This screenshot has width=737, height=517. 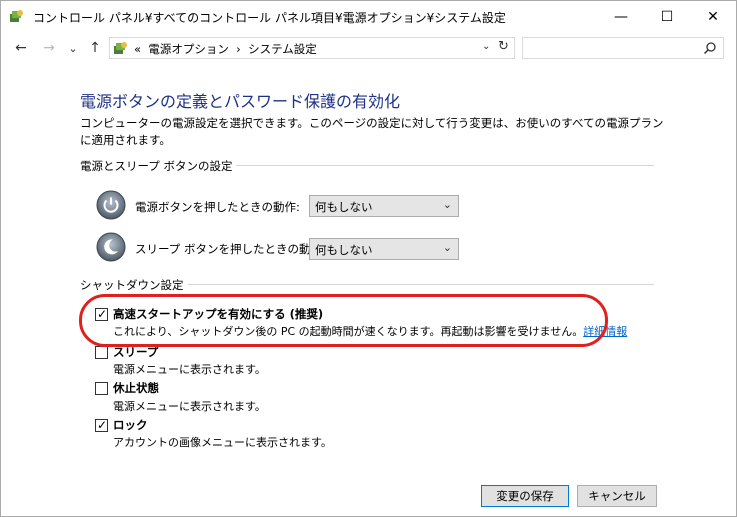 What do you see at coordinates (525, 496) in the screenshot?
I see `save-changes-button: 変更の保存` at bounding box center [525, 496].